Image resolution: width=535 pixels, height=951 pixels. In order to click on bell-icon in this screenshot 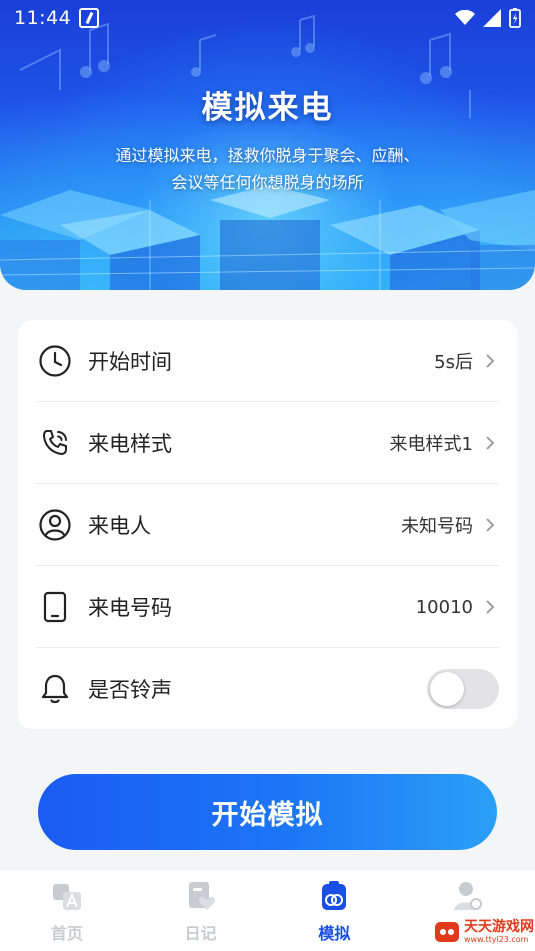, I will do `click(55, 689)`.